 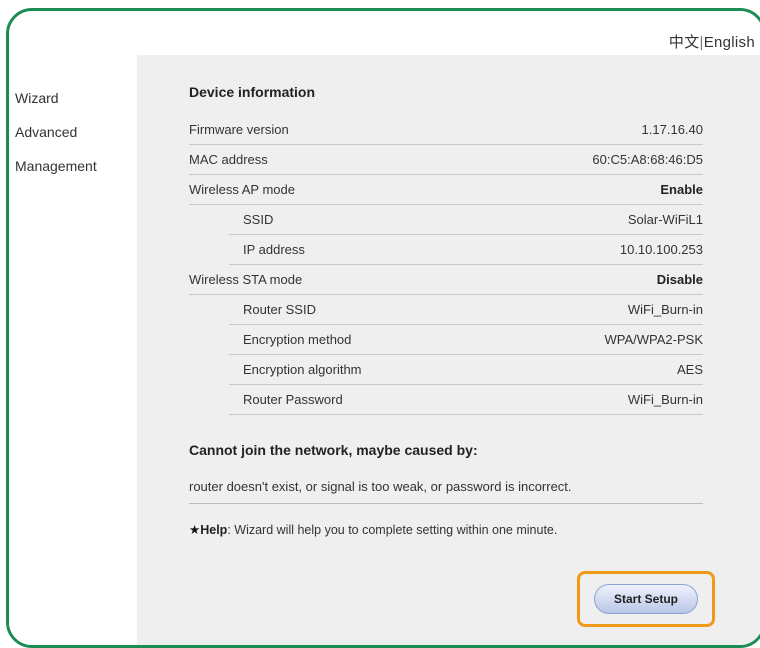 What do you see at coordinates (228, 159) in the screenshot?
I see `row-label: MAC address` at bounding box center [228, 159].